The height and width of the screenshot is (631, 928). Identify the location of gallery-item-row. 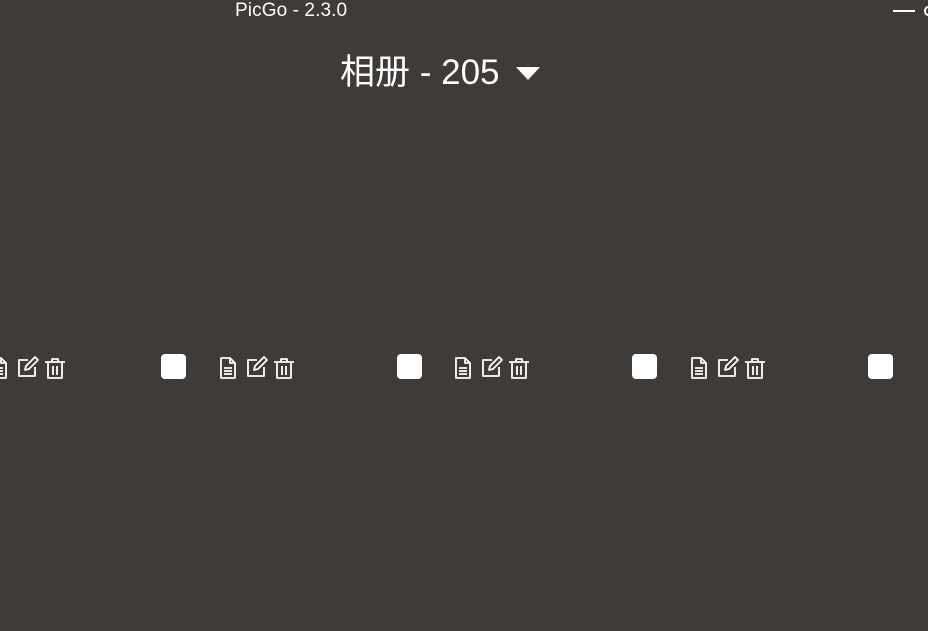
(464, 368).